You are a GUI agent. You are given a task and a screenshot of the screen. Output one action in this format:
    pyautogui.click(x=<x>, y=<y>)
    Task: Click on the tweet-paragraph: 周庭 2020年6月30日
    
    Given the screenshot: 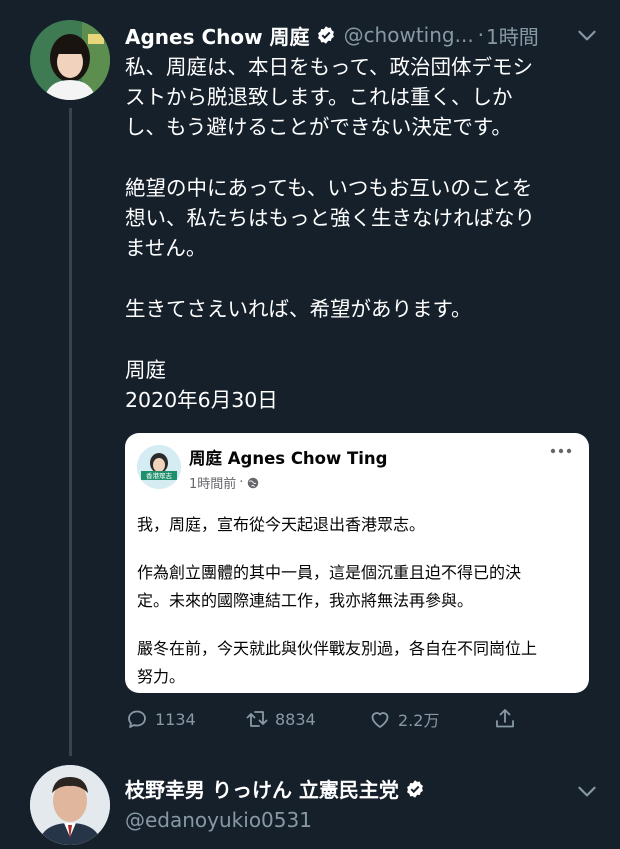 What is the action you would take?
    pyautogui.click(x=201, y=385)
    